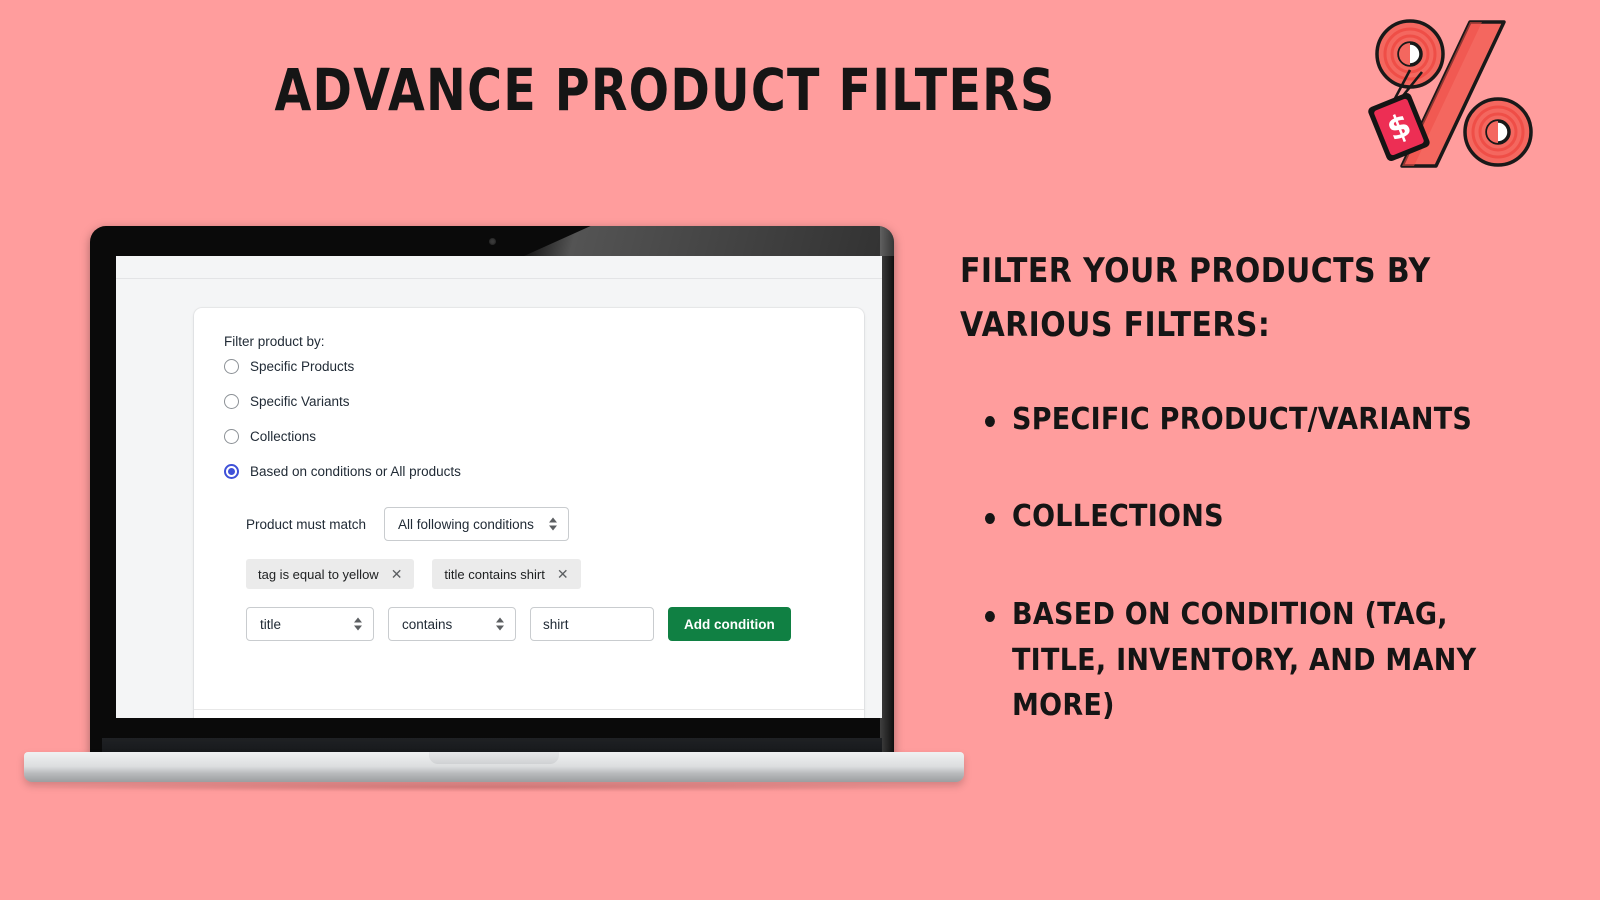  I want to click on list-item: SPECIFIC PRODUCT/VARIANTS, so click(1245, 420).